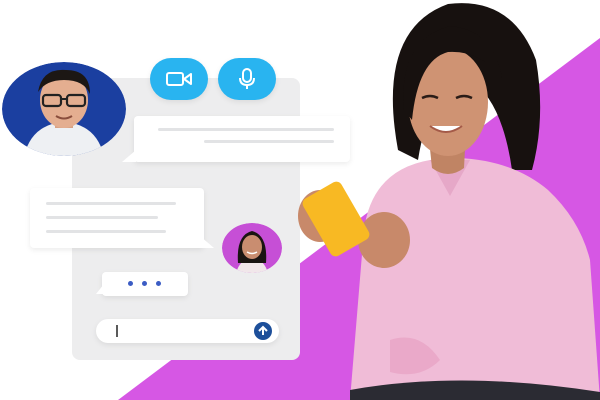 The image size is (600, 400). Describe the element at coordinates (64, 109) in the screenshot. I see `contact-avatar-man` at that location.